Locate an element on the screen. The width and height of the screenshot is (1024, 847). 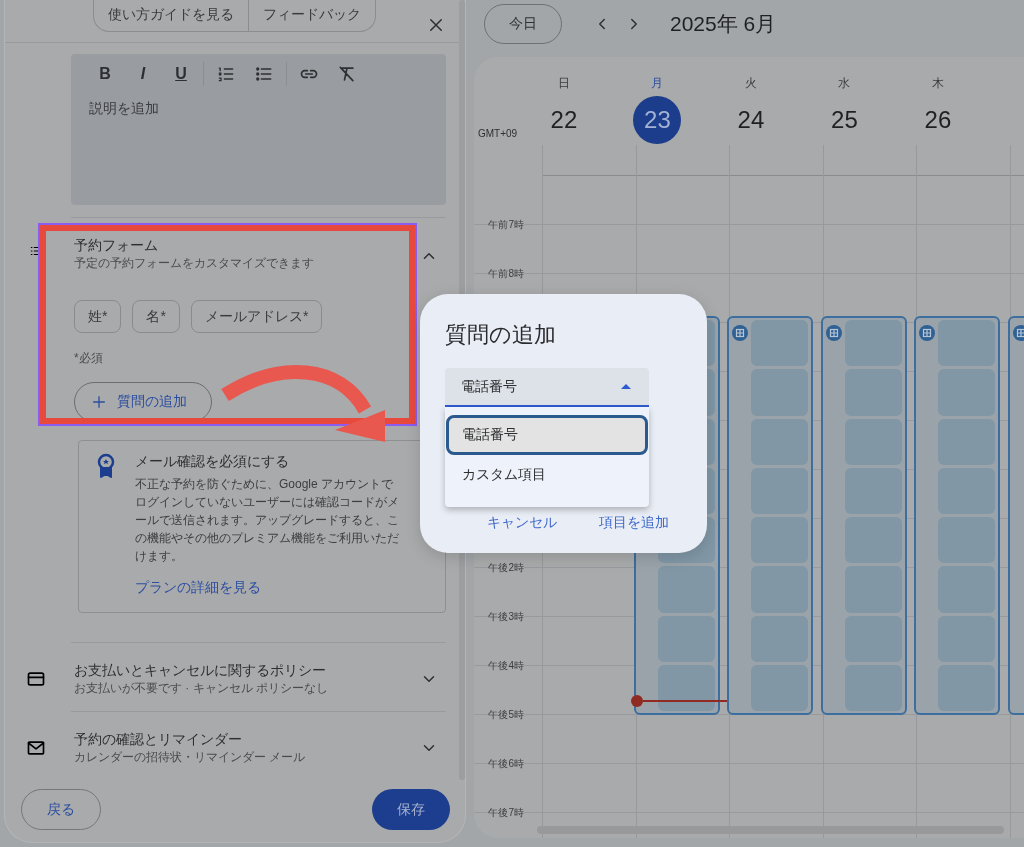
weekday-label: 火 is located at coordinates (750, 83).